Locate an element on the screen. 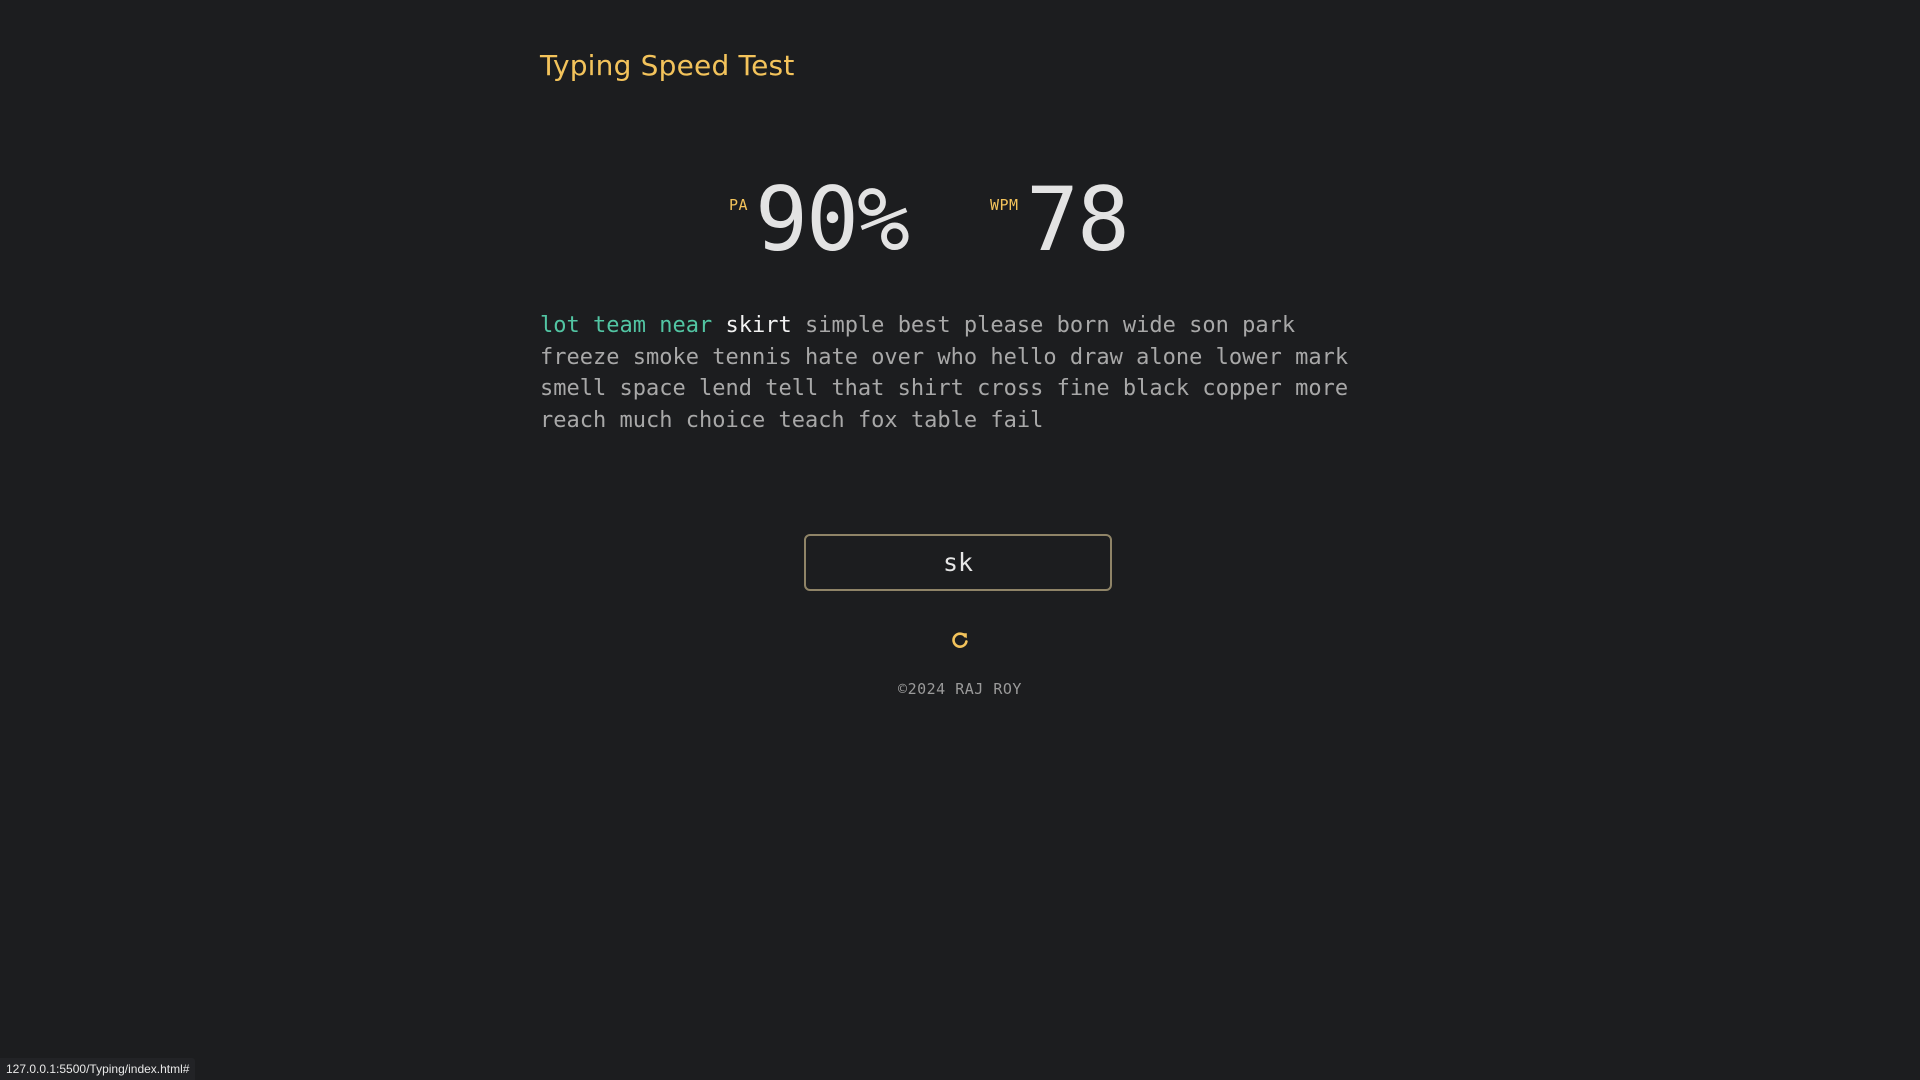  word-item: fail is located at coordinates (1017, 420).